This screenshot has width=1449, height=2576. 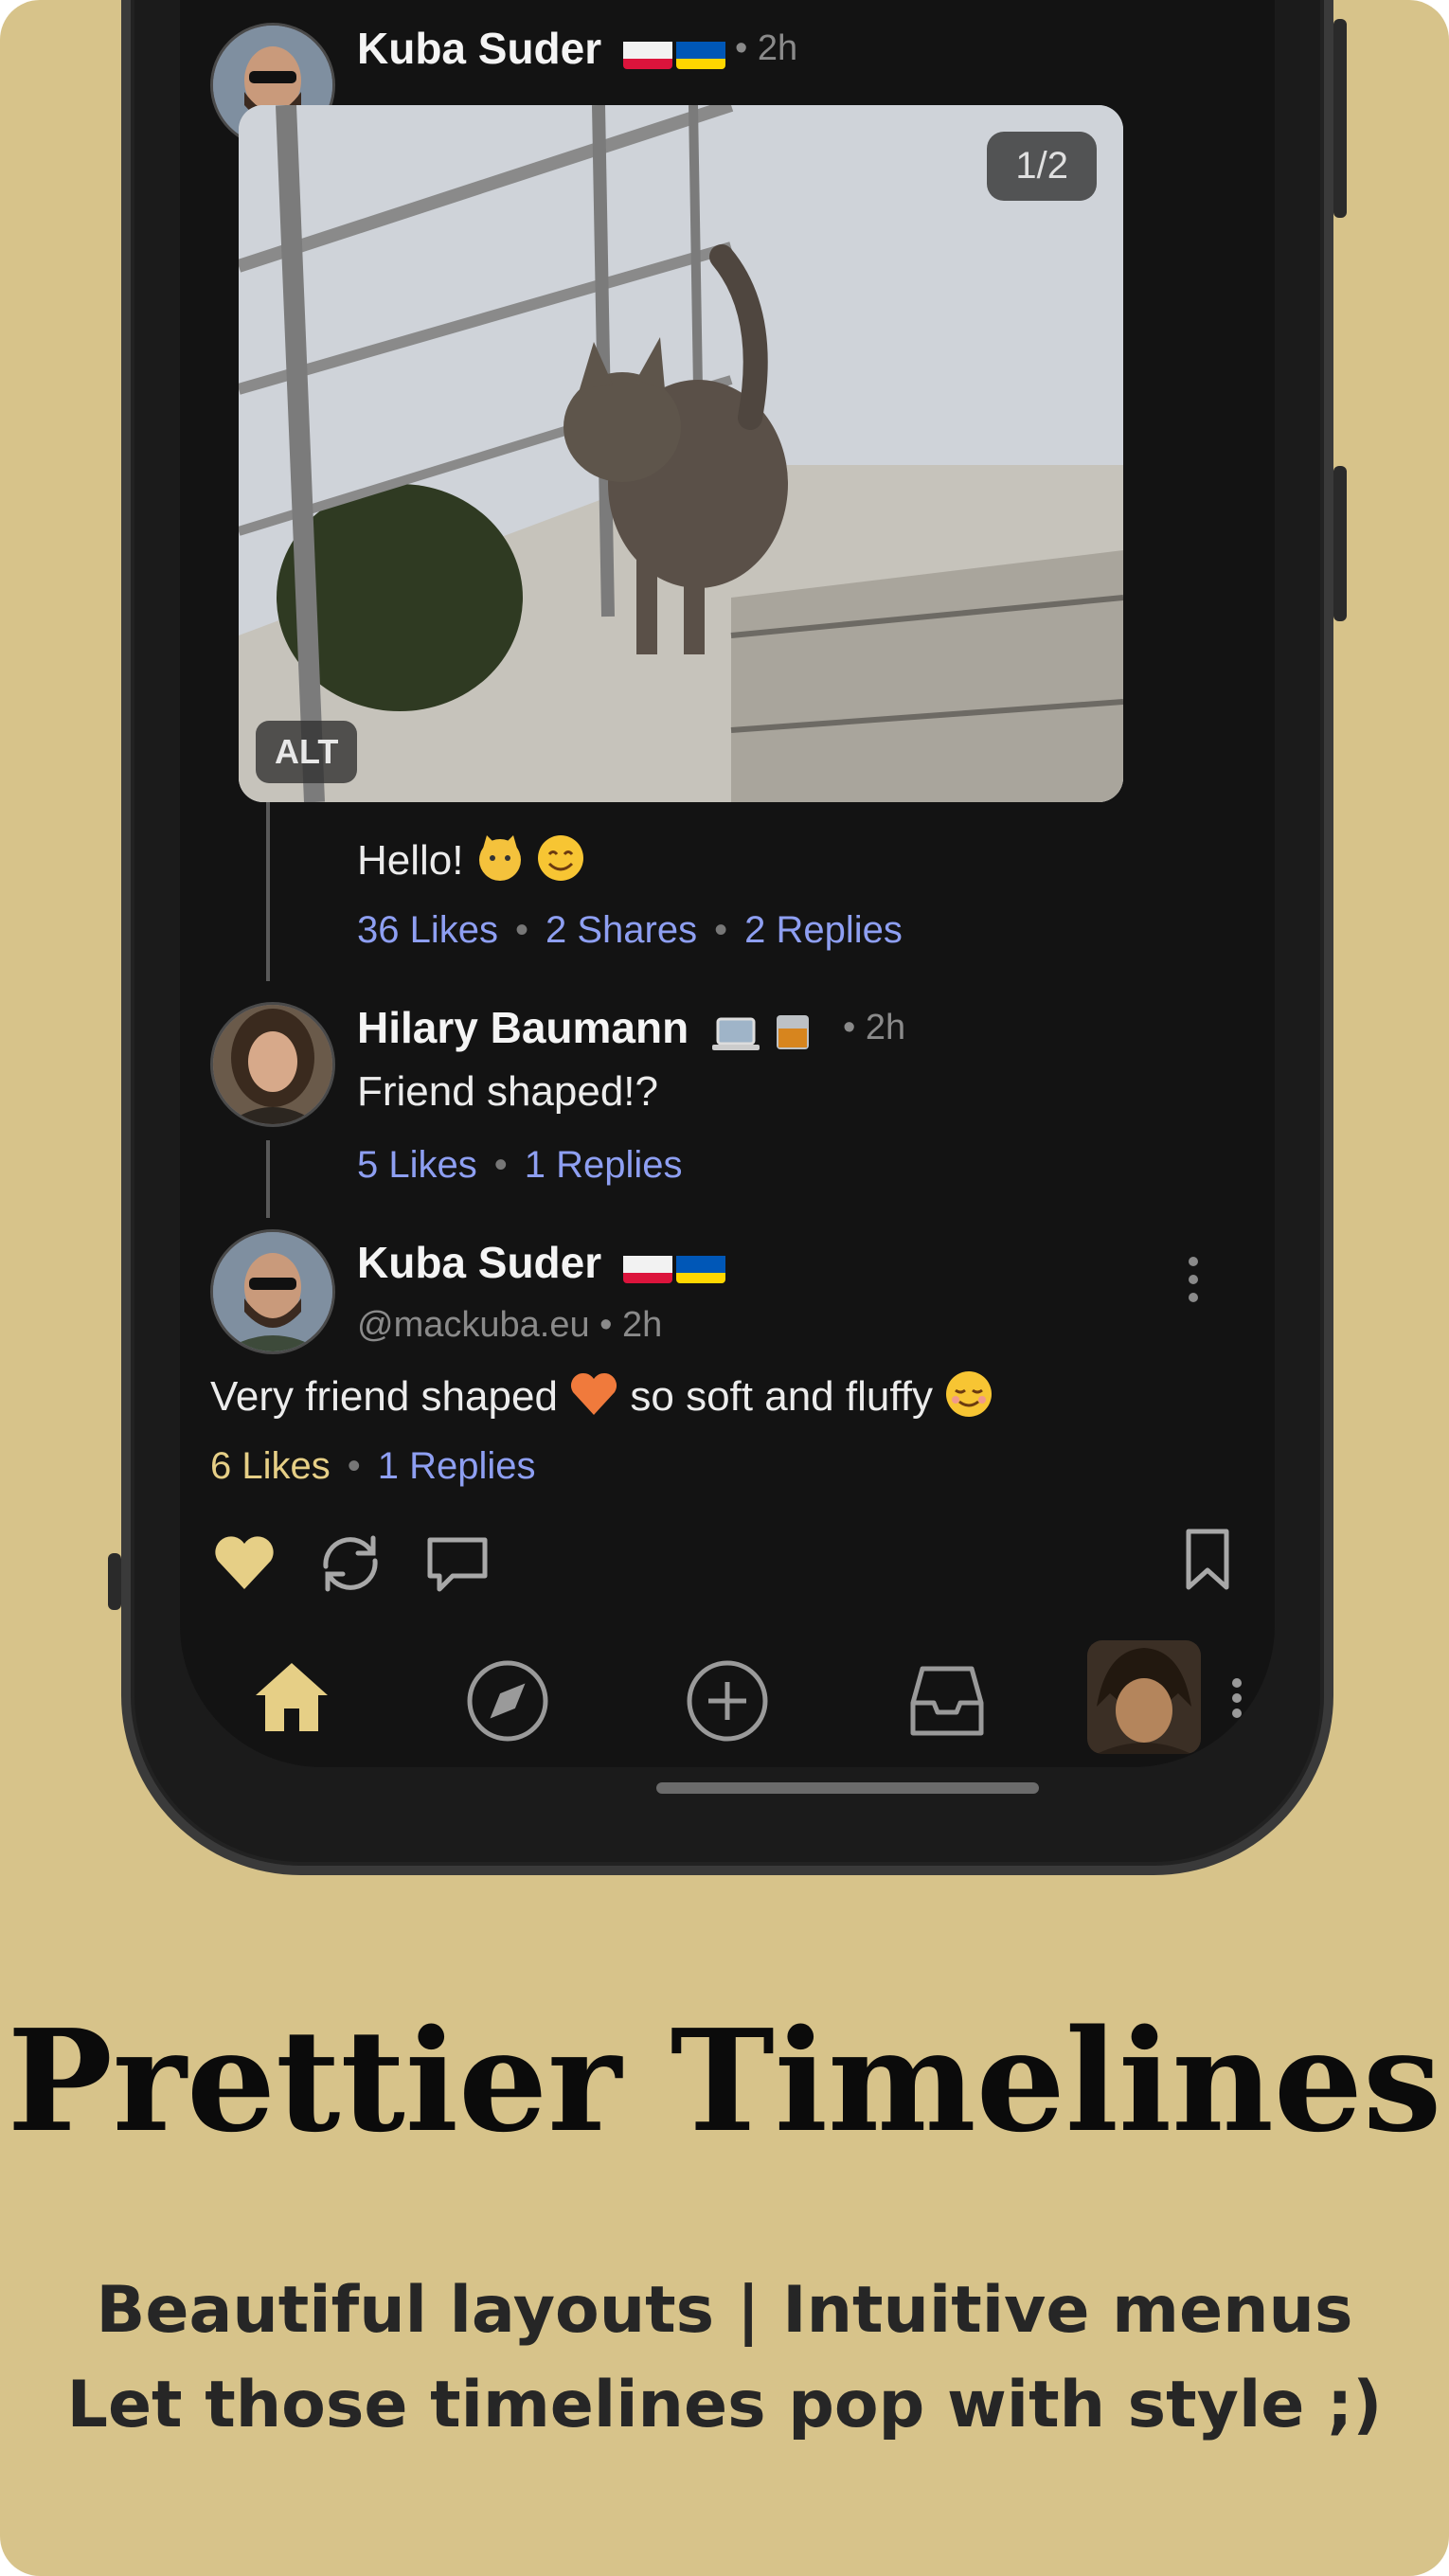 I want to click on shares-link: 2 Shares, so click(x=621, y=930).